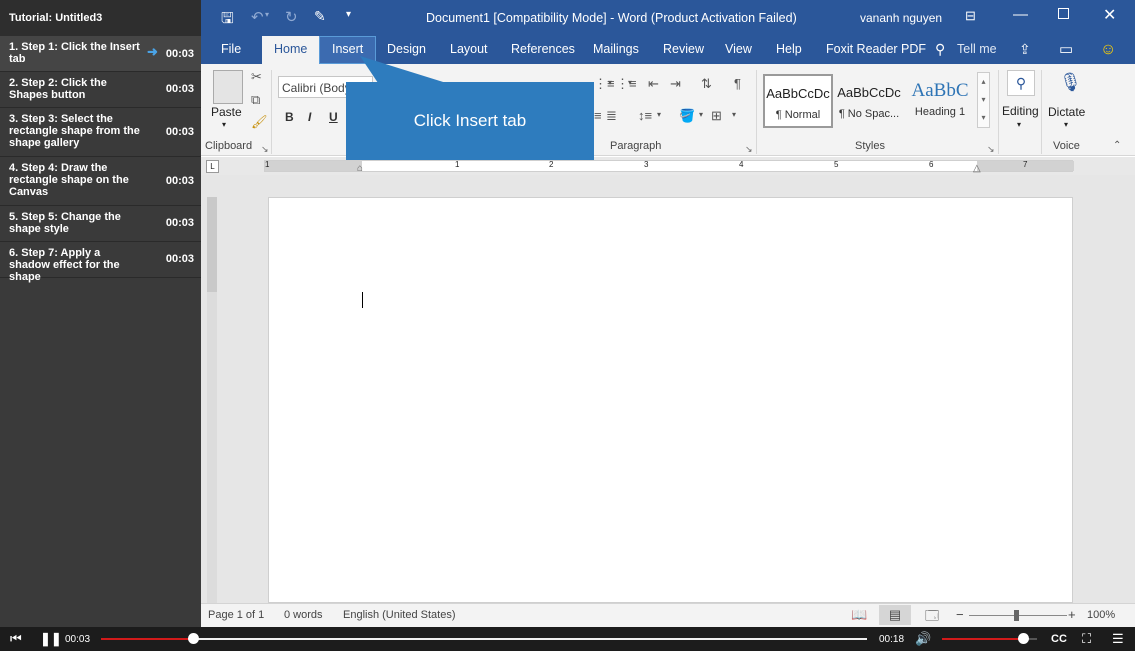 The height and width of the screenshot is (651, 1135). I want to click on cut-icon: ✂, so click(256, 77).